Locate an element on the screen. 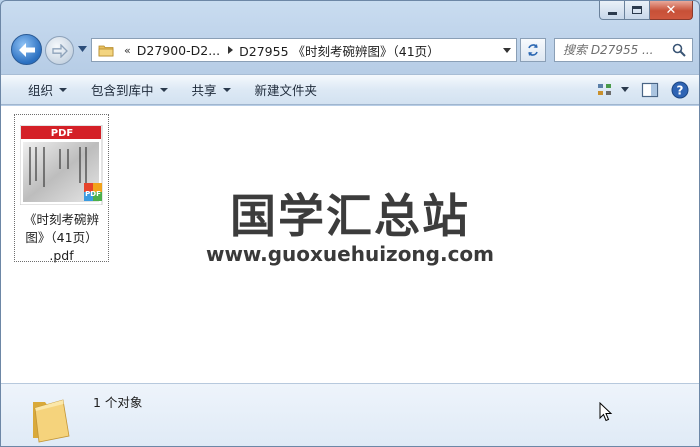 The image size is (700, 447). command-bar: 组织 包含到库中 共享 新建文件夹 ? is located at coordinates (350, 89).